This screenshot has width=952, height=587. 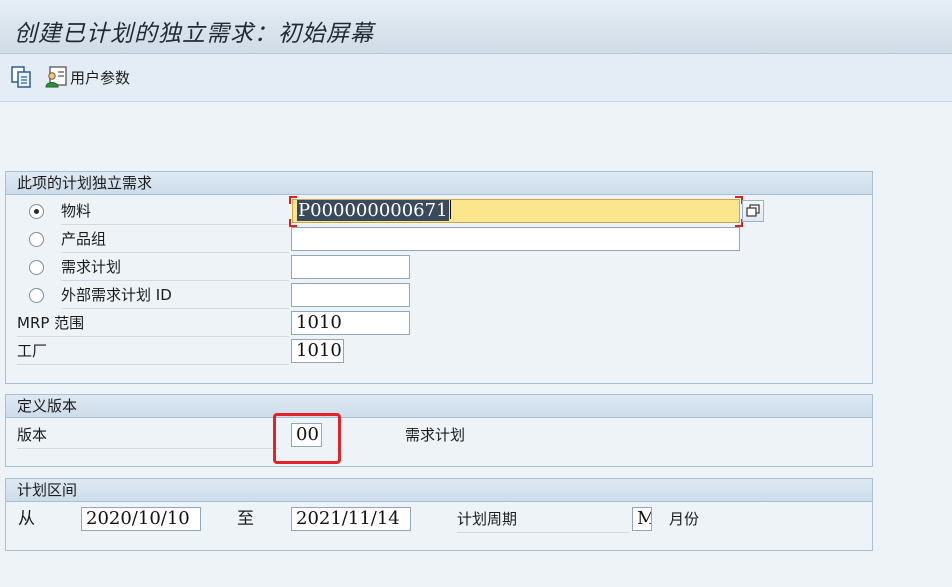 What do you see at coordinates (439, 183) in the screenshot?
I see `requirements-group-title: 此项的计划独立需求` at bounding box center [439, 183].